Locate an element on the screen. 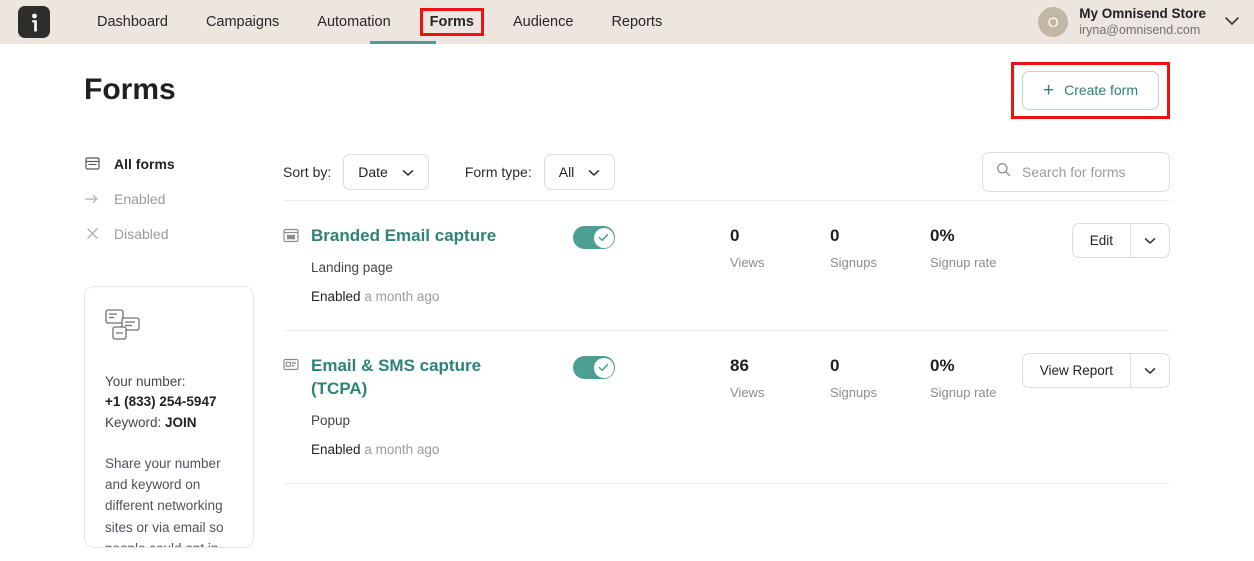 This screenshot has height=561, width=1254. form-type-value: All is located at coordinates (566, 172).